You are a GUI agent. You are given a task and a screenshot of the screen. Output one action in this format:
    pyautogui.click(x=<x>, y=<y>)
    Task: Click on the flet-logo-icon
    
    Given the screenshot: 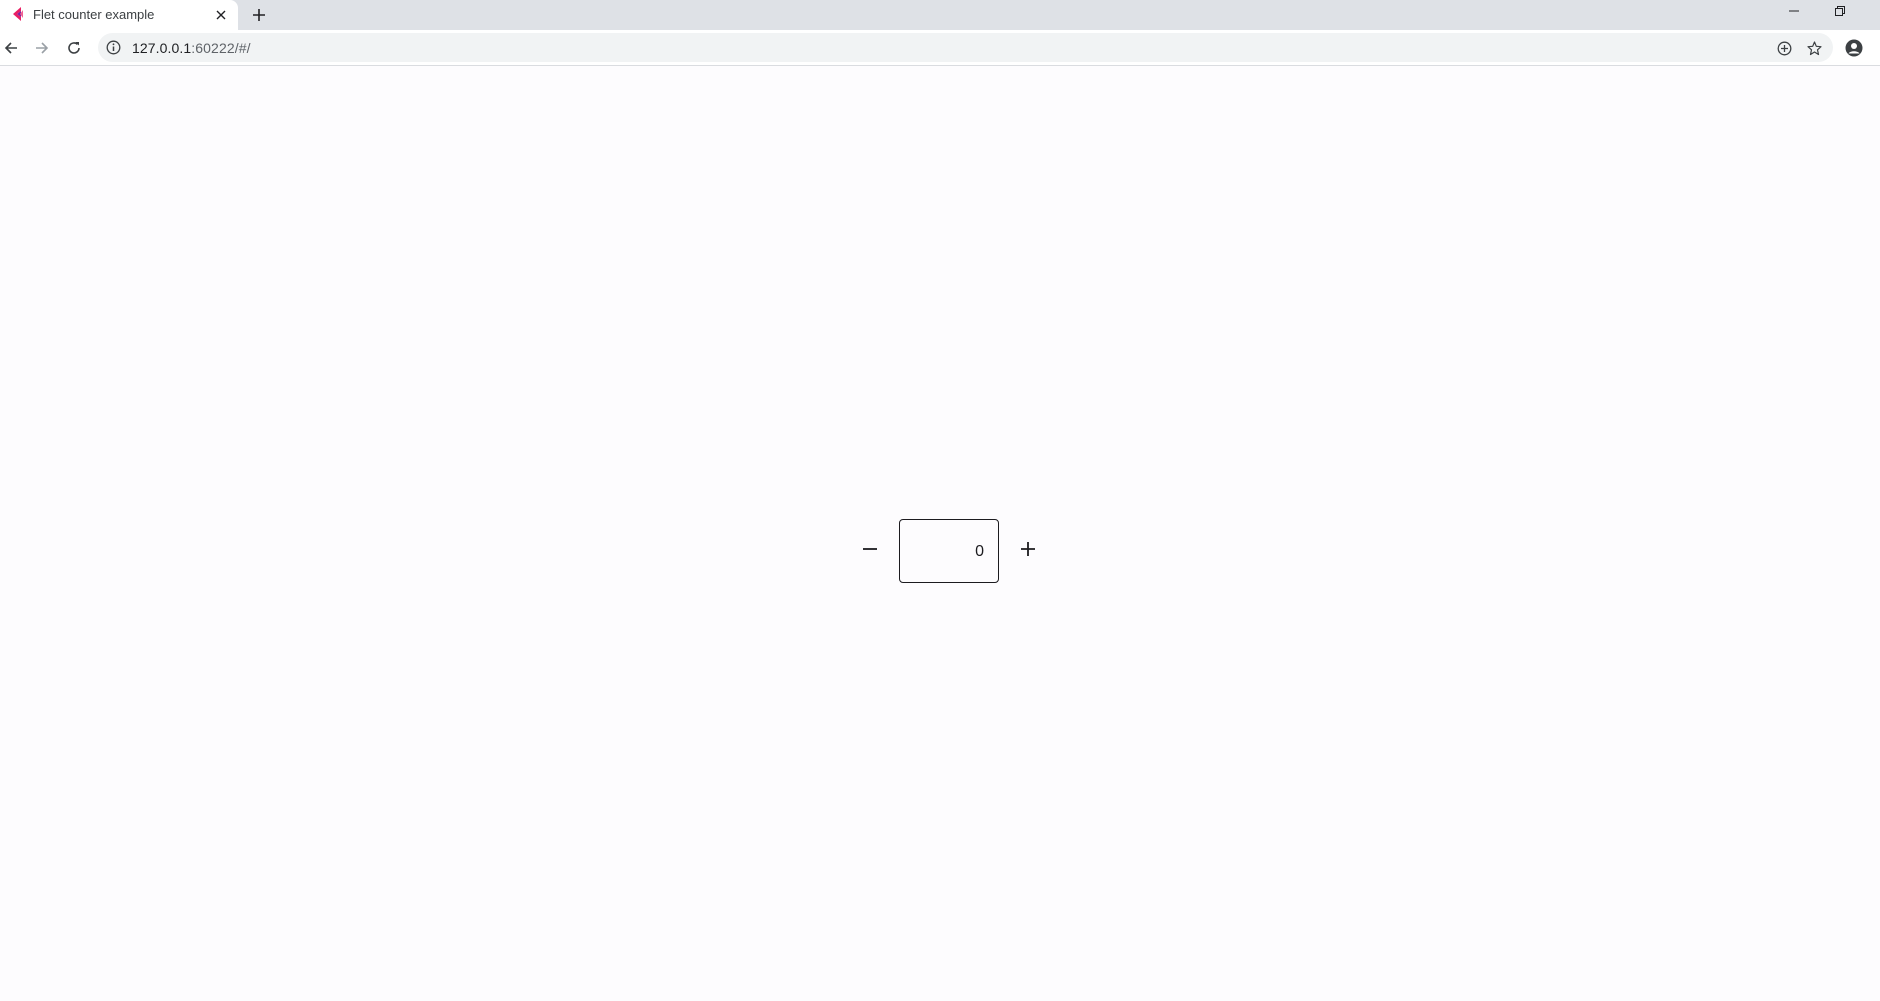 What is the action you would take?
    pyautogui.click(x=18, y=14)
    